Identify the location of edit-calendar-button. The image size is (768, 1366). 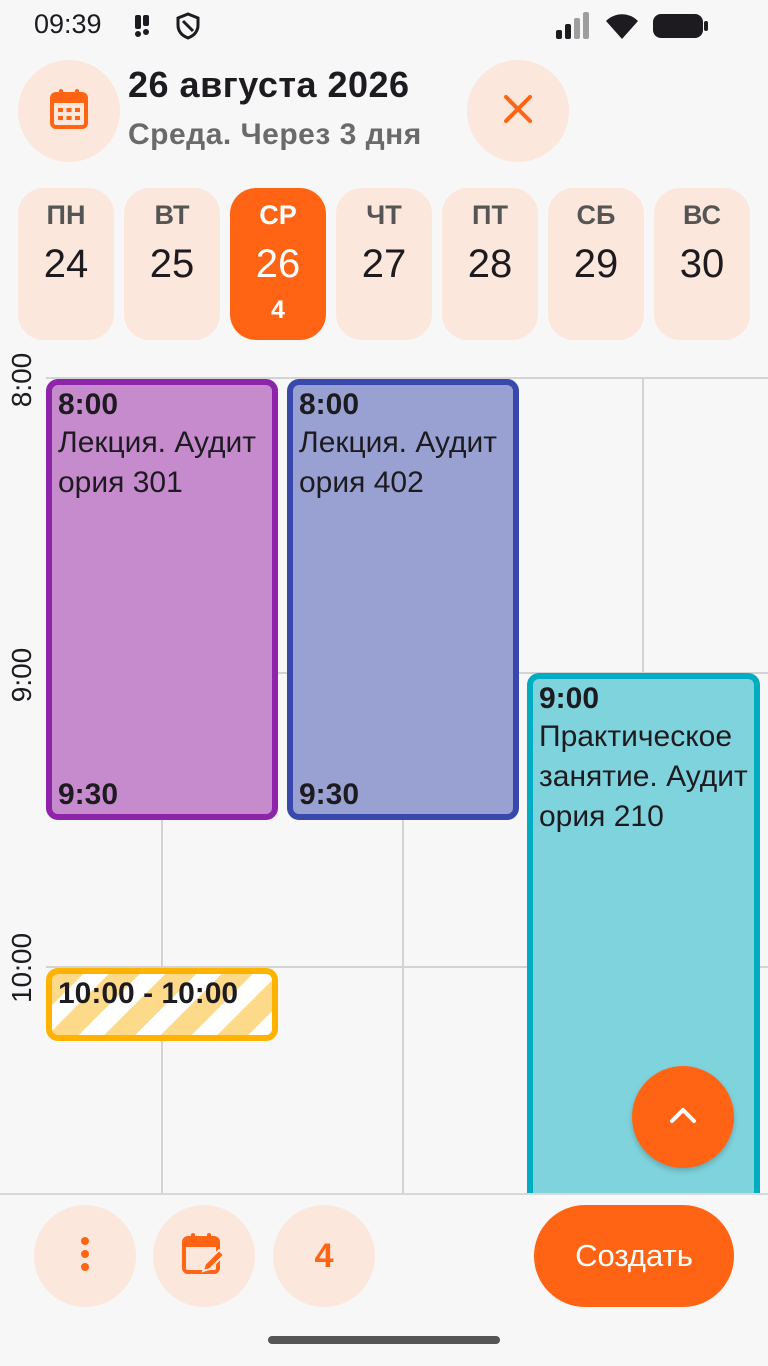
(204, 1256).